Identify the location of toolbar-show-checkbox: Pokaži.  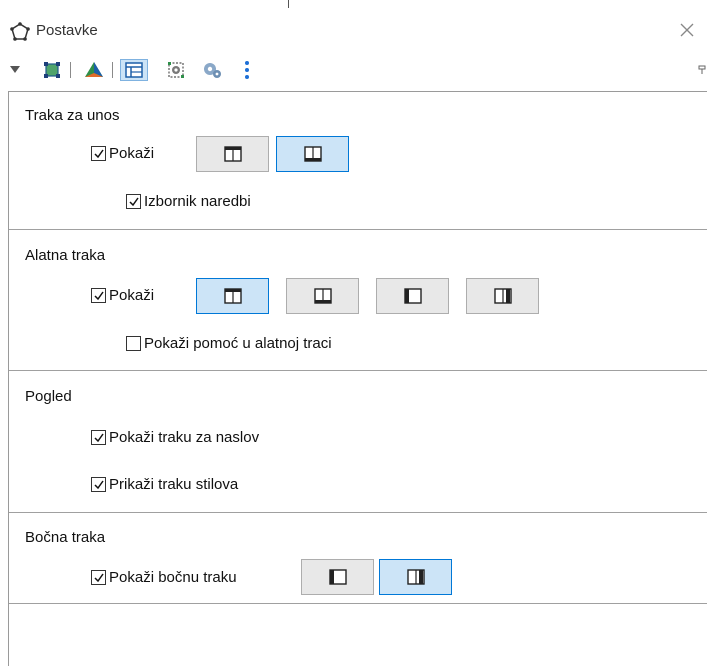
(122, 295).